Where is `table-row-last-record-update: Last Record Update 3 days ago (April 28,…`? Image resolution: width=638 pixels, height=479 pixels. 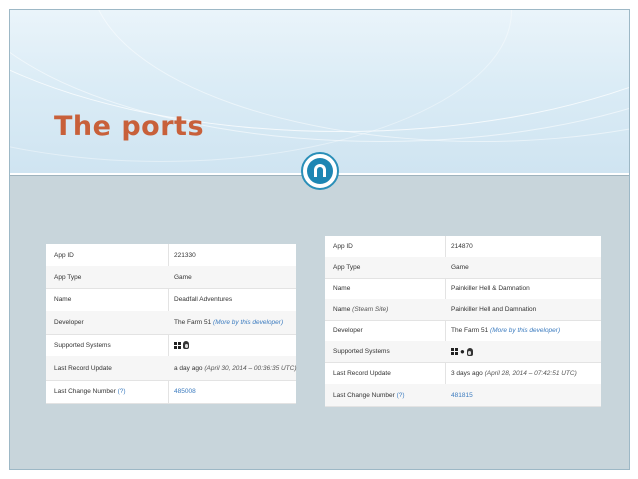 table-row-last-record-update: Last Record Update 3 days ago (April 28,… is located at coordinates (463, 373).